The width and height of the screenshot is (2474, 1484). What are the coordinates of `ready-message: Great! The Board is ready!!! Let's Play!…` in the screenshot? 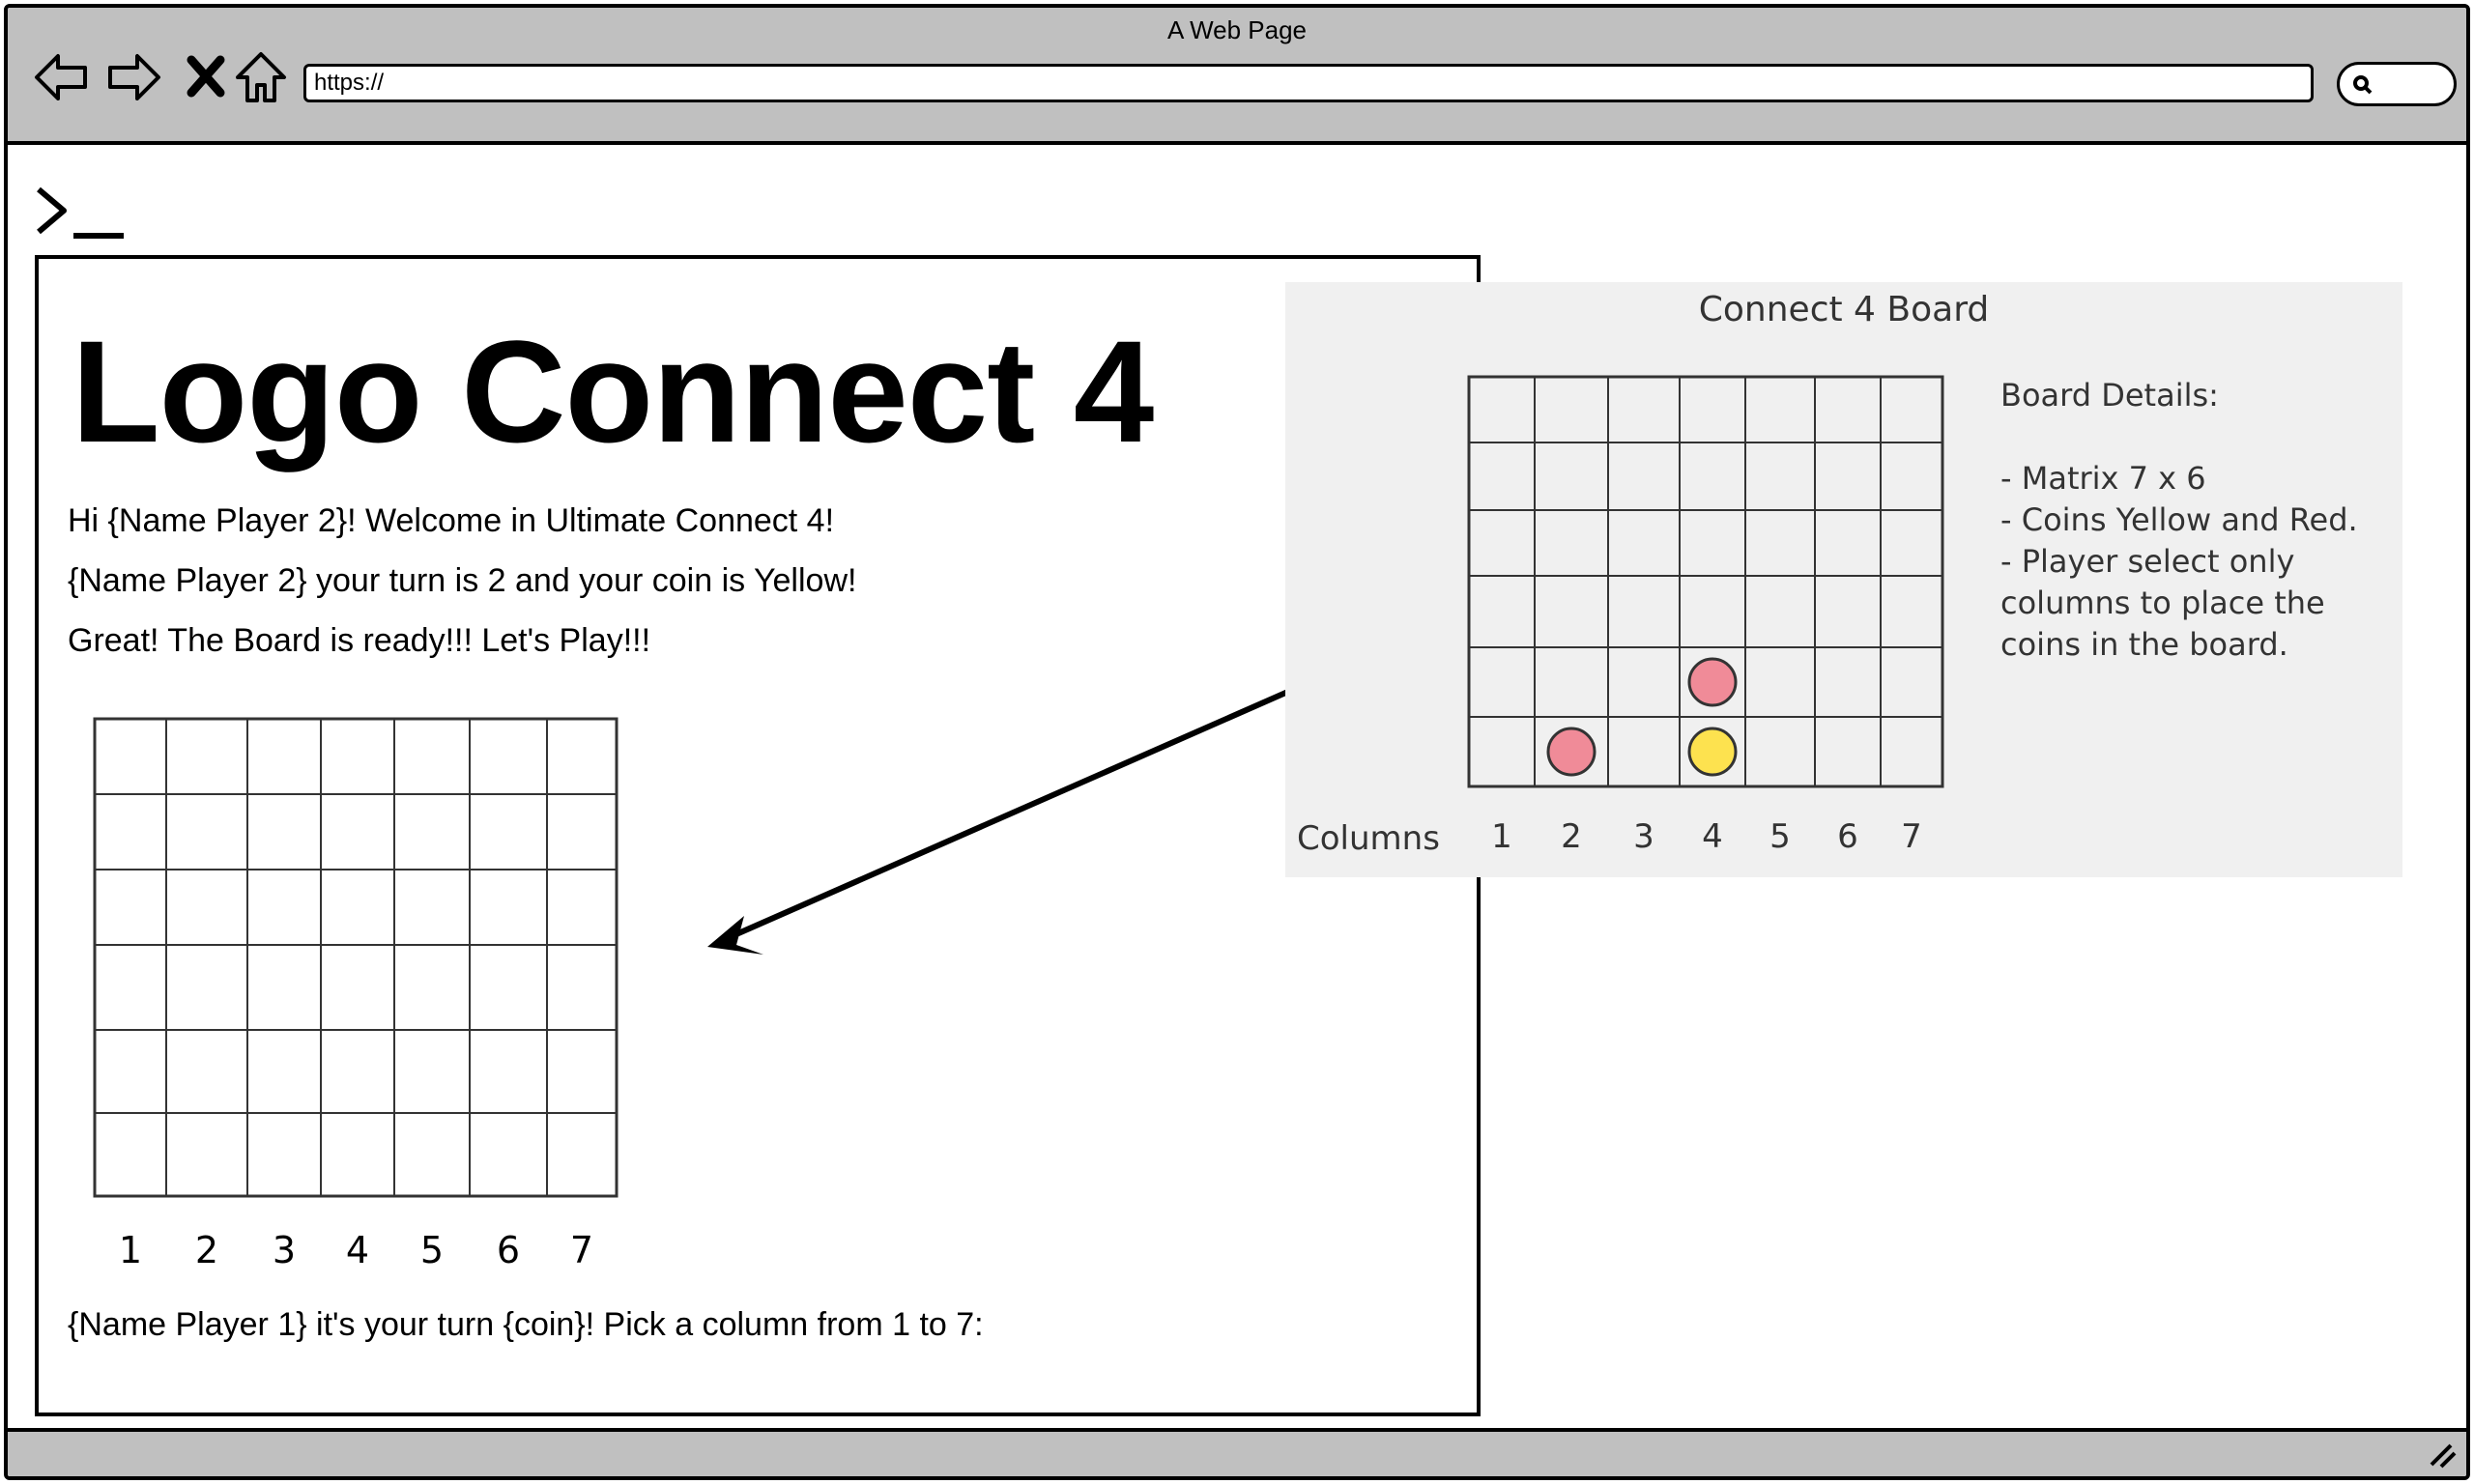 It's located at (359, 640).